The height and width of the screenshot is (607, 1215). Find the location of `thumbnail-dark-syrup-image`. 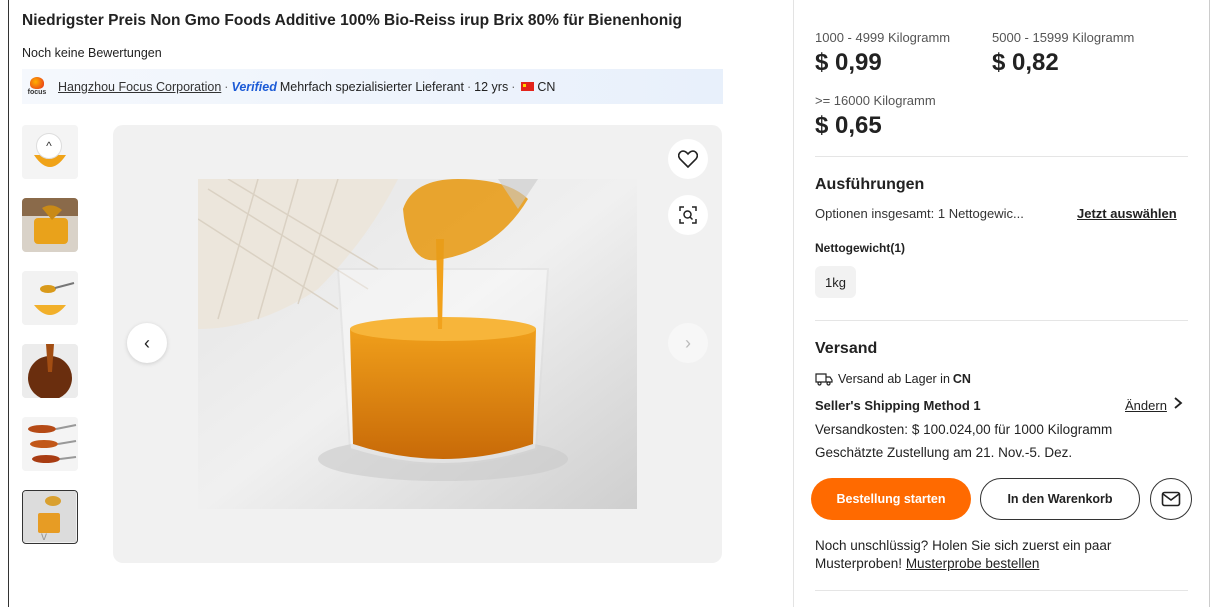

thumbnail-dark-syrup-image is located at coordinates (50, 371).